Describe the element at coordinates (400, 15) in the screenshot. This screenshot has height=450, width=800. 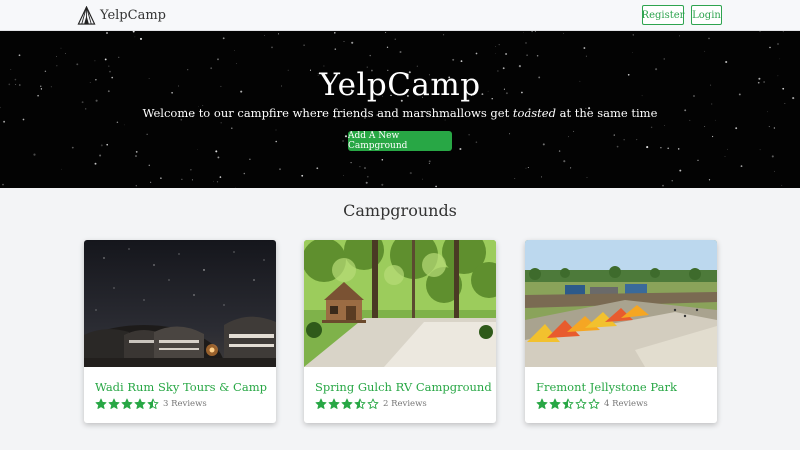
I see `navbar: YelpCamp Register Login` at that location.